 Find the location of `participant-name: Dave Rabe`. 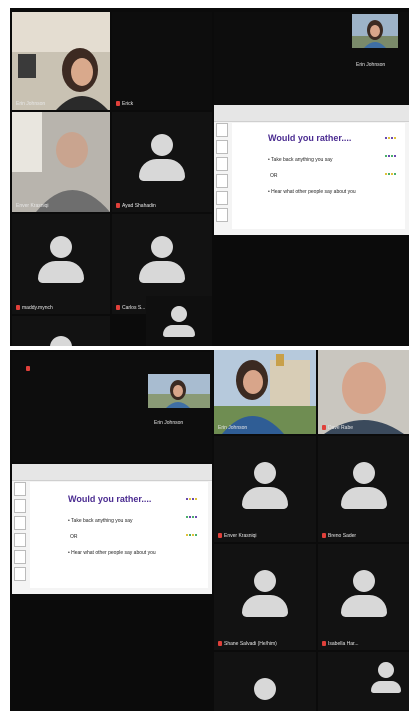

participant-name: Dave Rabe is located at coordinates (337, 428).